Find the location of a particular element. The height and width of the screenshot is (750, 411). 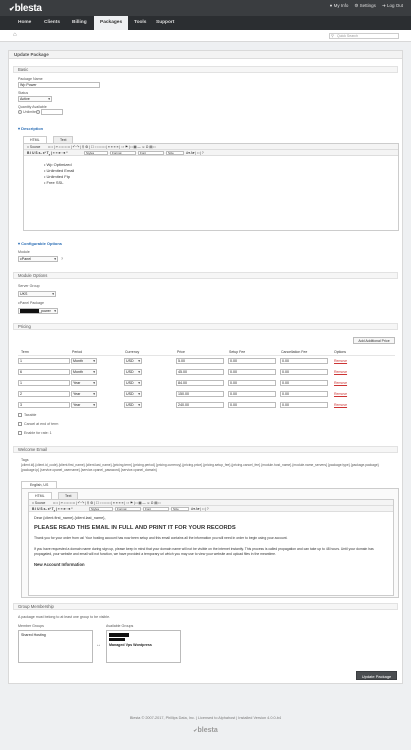

description-tab-text: Text is located at coordinates (63, 139).